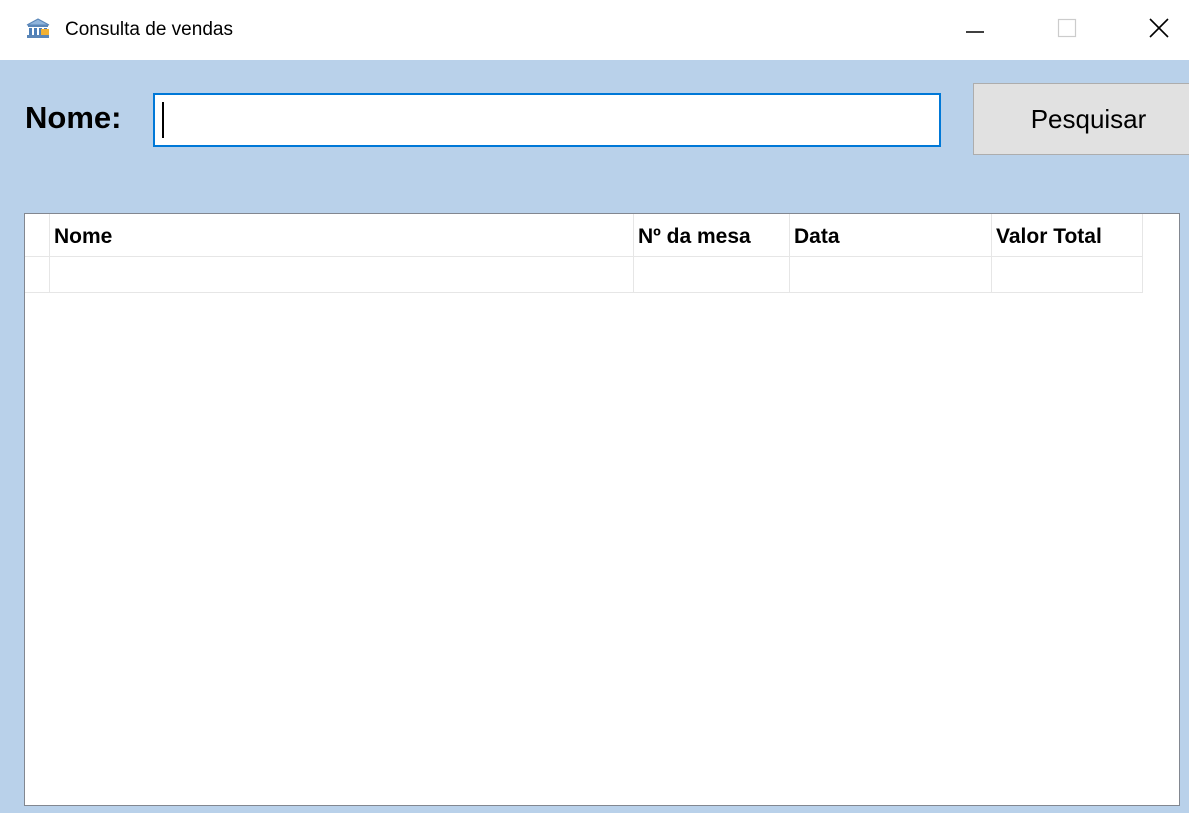 Image resolution: width=1189 pixels, height=813 pixels. I want to click on name-search-input, so click(547, 120).